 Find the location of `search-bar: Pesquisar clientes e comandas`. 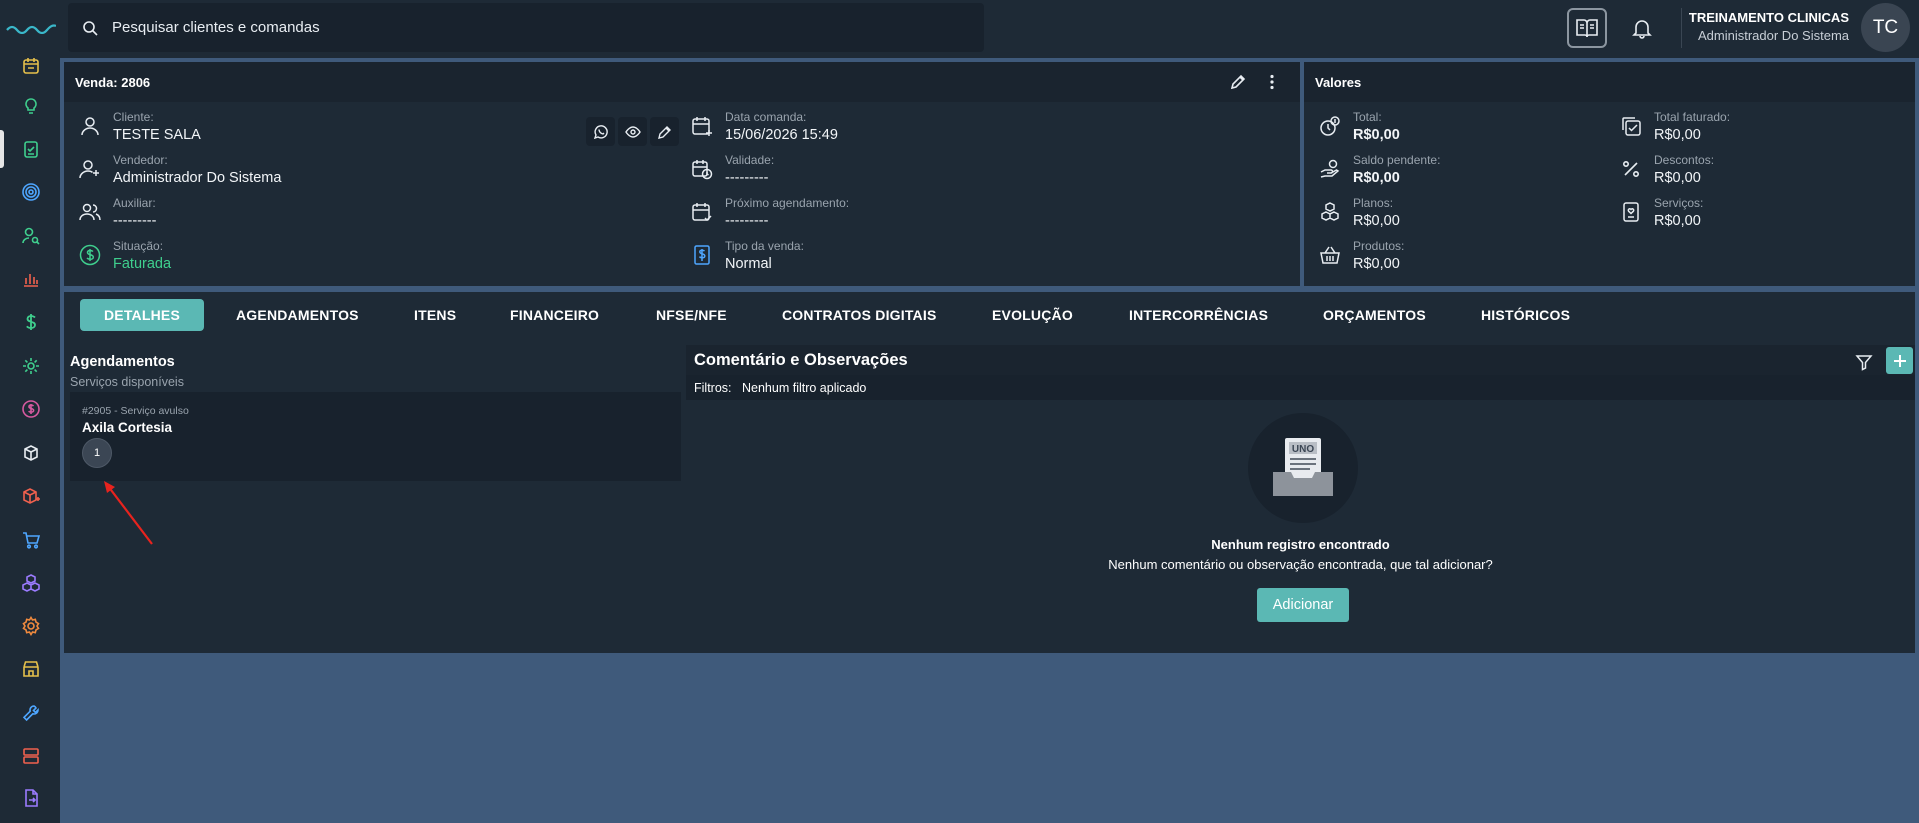

search-bar: Pesquisar clientes e comandas is located at coordinates (526, 27).